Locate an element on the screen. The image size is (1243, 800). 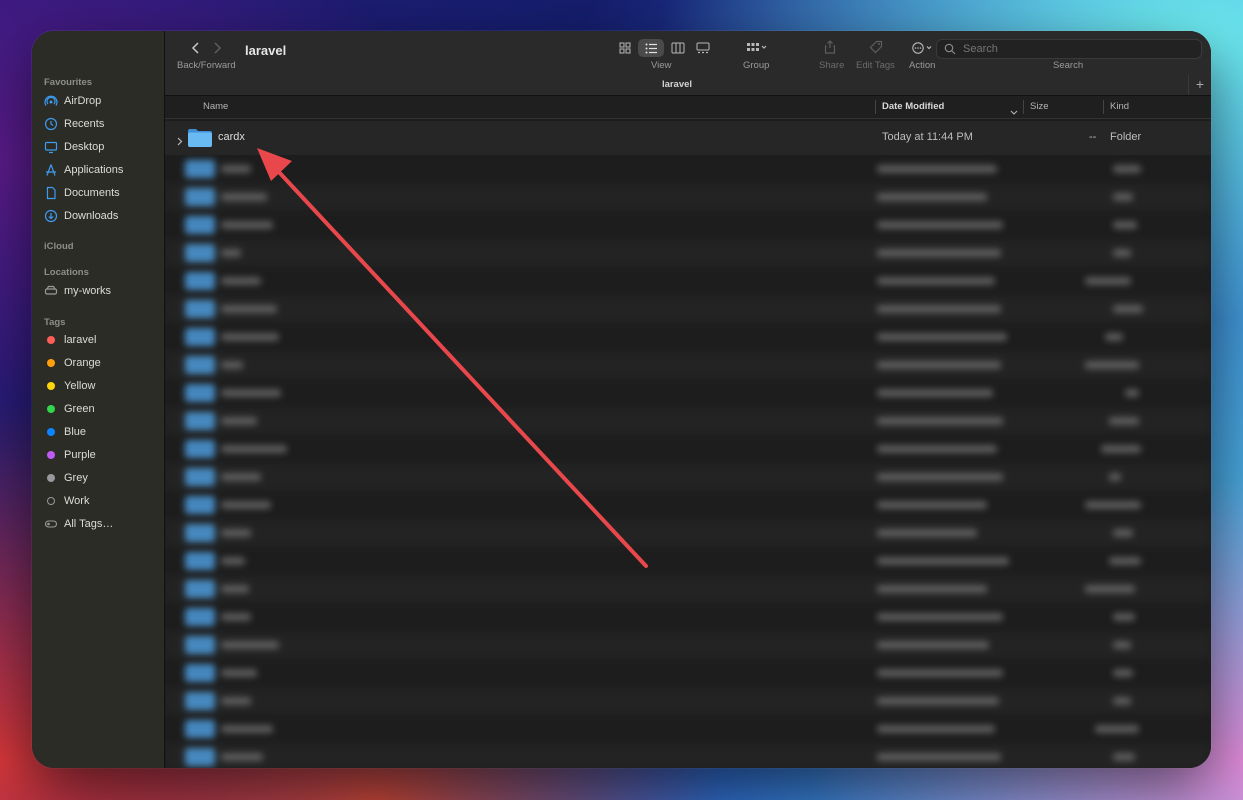
icon-view-button is located at coordinates (625, 48).